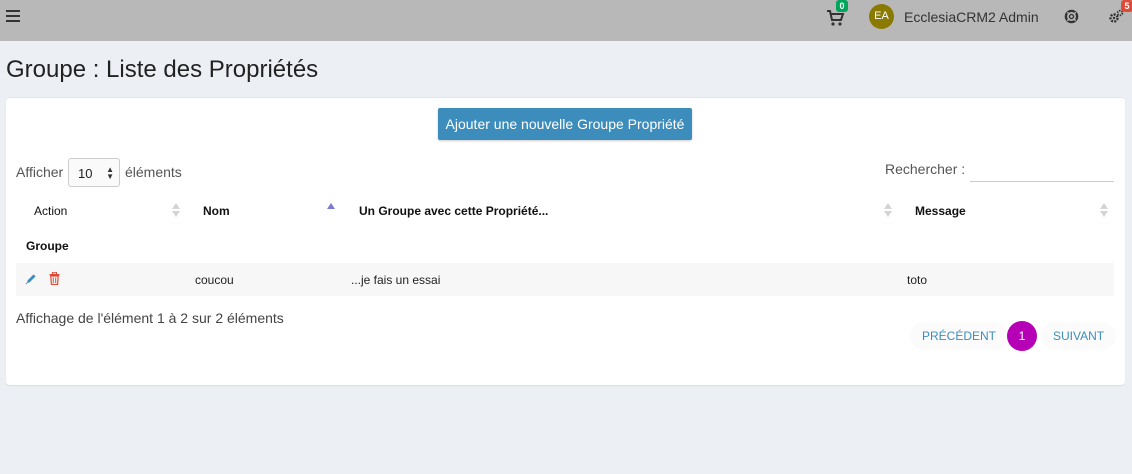  Describe the element at coordinates (396, 280) in the screenshot. I see `cell-prompt: ...je fais un essai` at that location.